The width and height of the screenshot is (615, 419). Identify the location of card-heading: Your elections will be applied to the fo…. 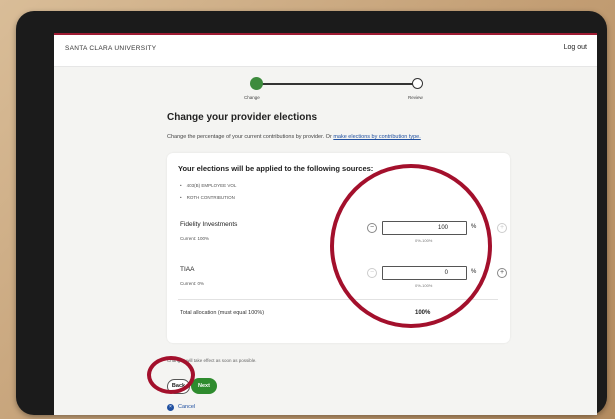
(276, 168).